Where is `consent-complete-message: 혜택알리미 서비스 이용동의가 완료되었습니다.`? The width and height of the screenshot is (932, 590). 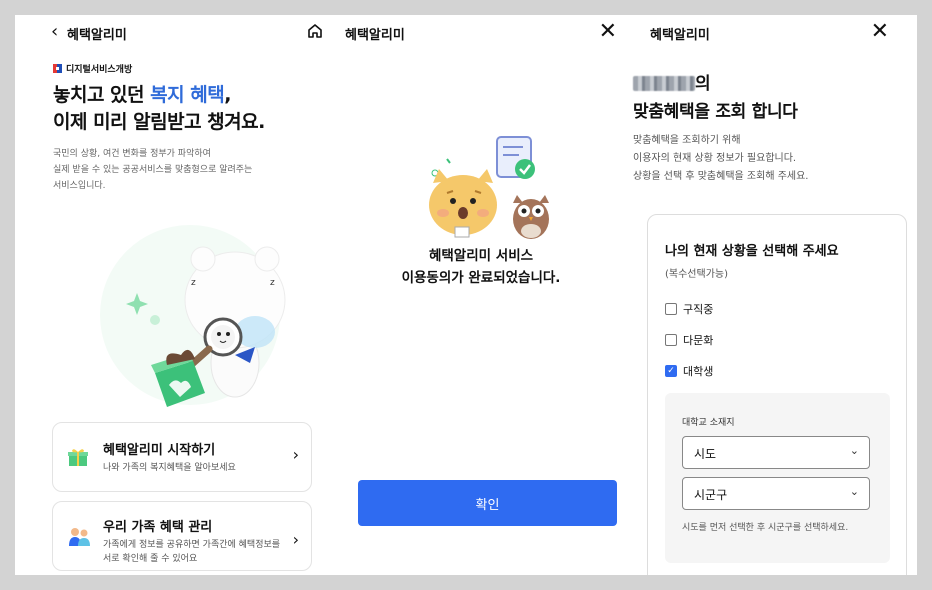 consent-complete-message: 혜택알리미 서비스 이용동의가 완료되었습니다. is located at coordinates (481, 267).